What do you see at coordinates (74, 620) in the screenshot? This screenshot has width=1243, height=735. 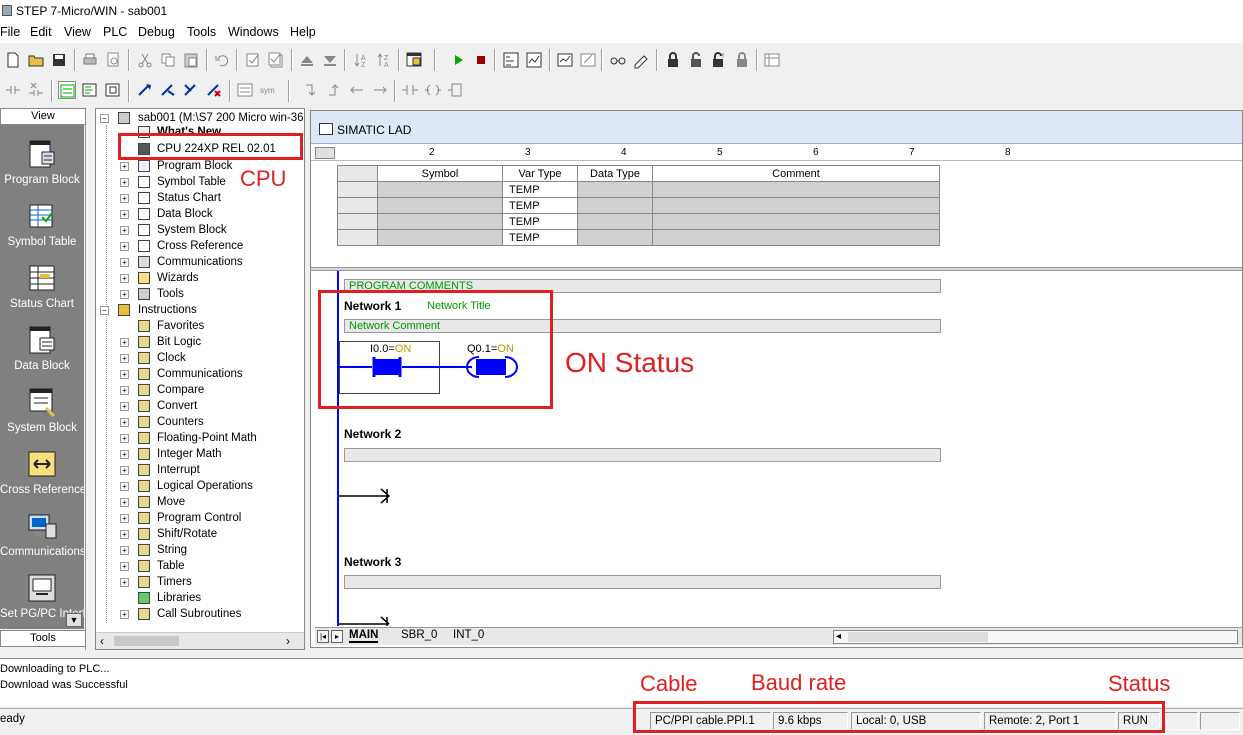 I see `view-bar-scroll-down-icon: ▼` at bounding box center [74, 620].